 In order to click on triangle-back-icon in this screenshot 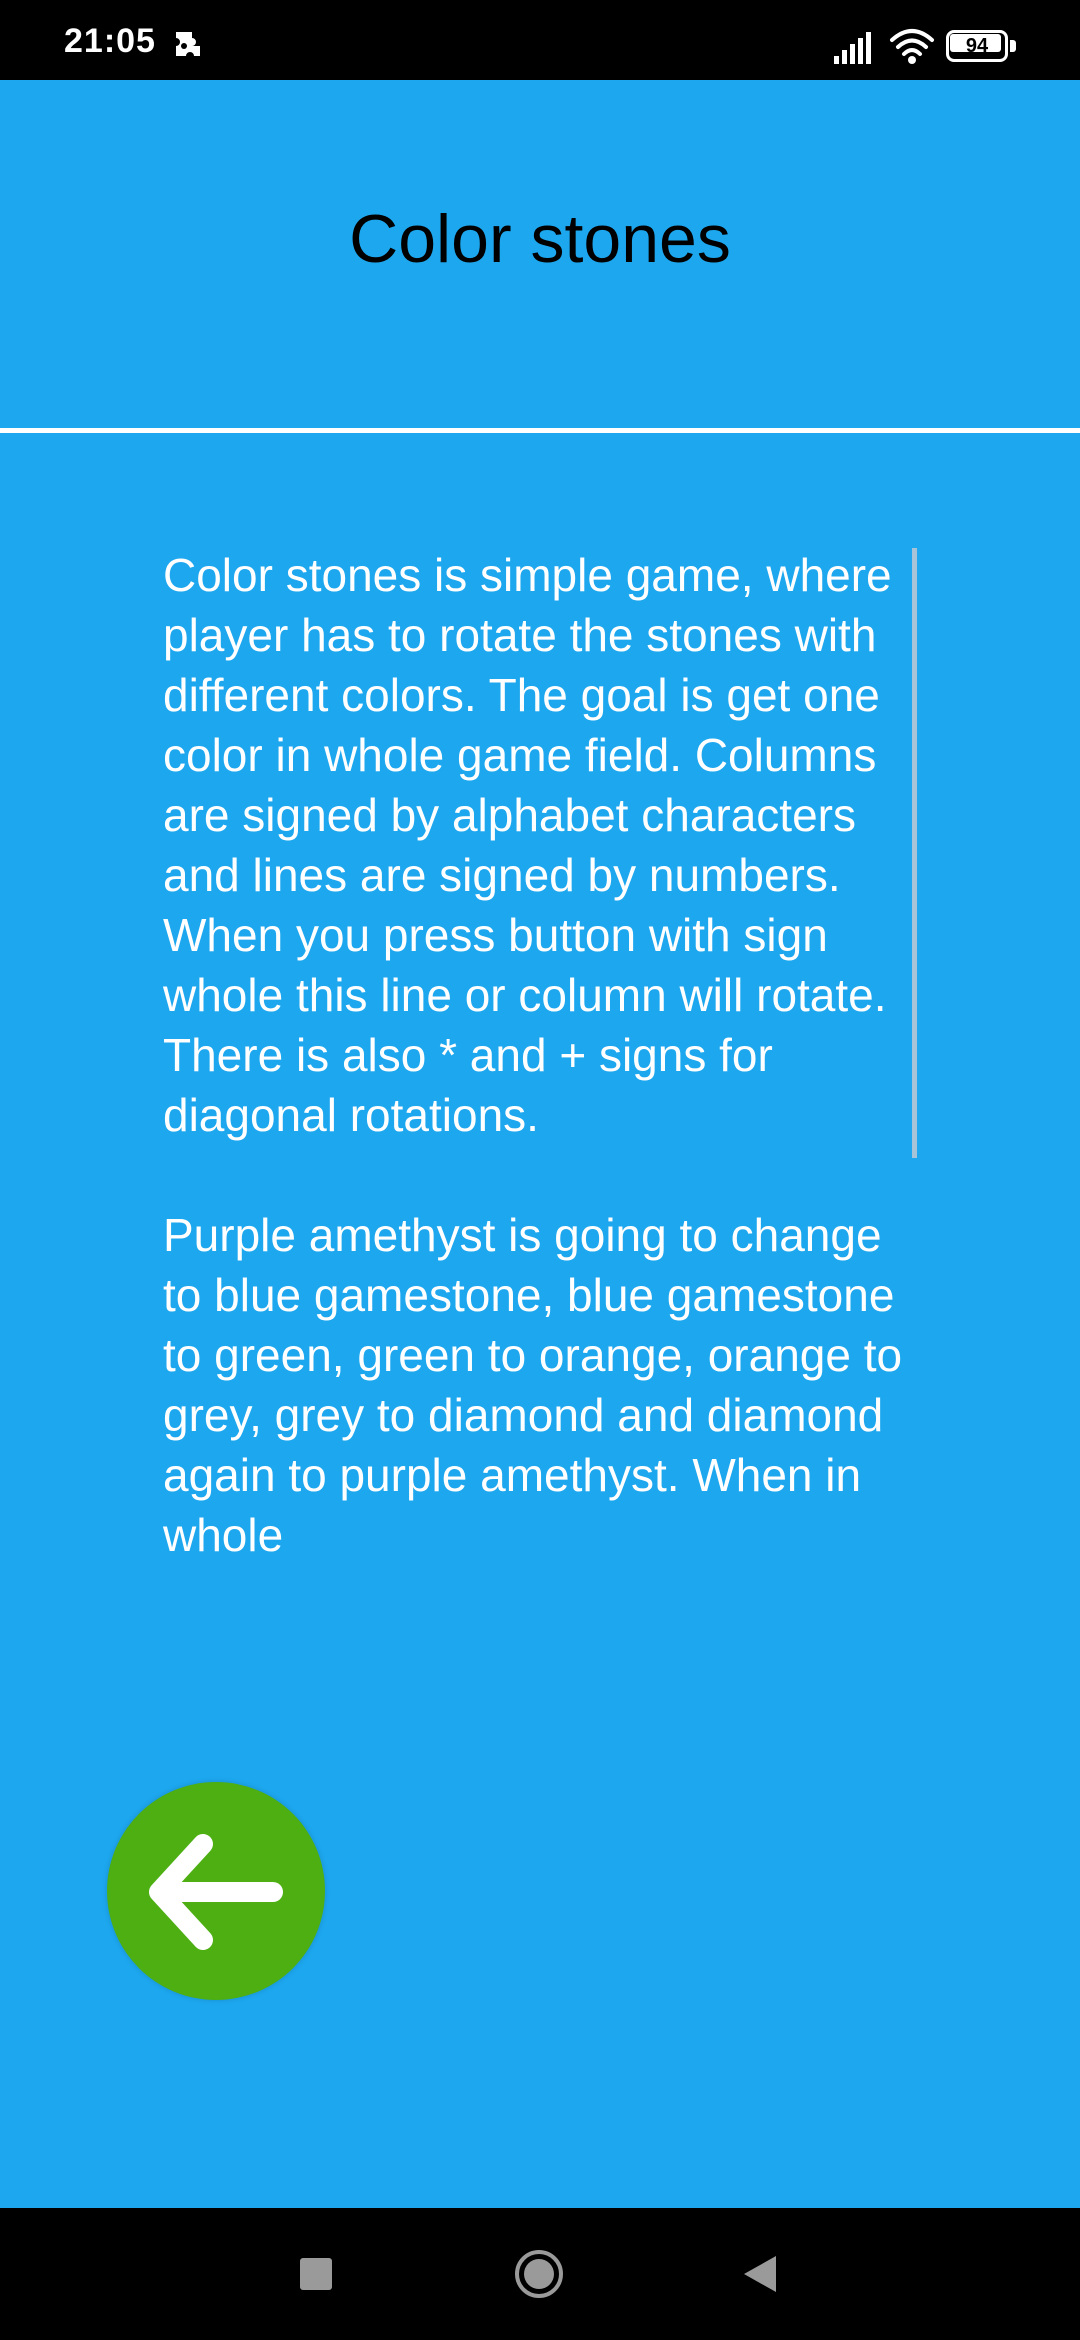, I will do `click(760, 2274)`.